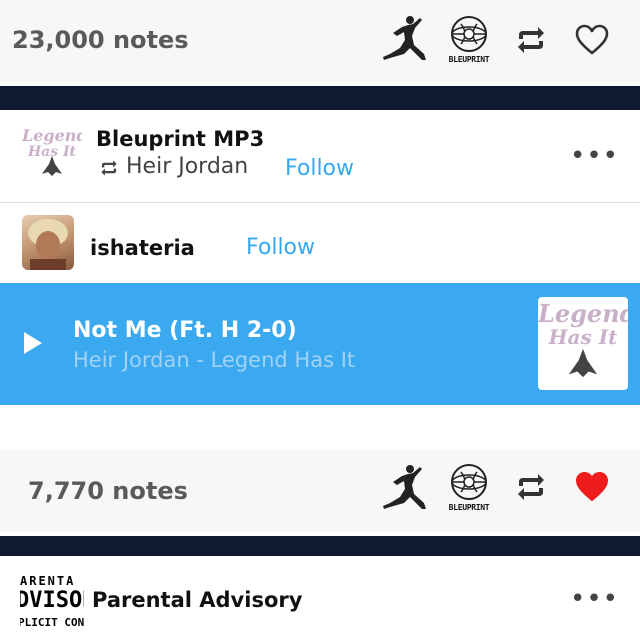  Describe the element at coordinates (185, 330) in the screenshot. I see `track-title: Not Me (Ft. H 2-0)` at that location.